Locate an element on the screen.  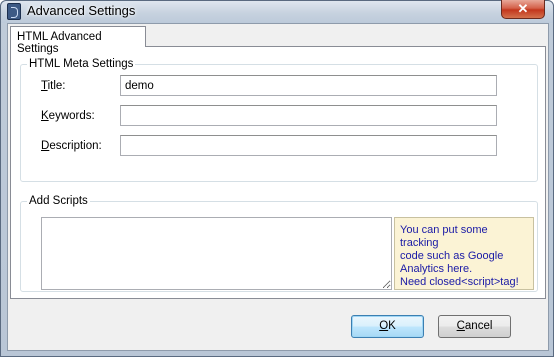
description-label: Description: is located at coordinates (71, 146).